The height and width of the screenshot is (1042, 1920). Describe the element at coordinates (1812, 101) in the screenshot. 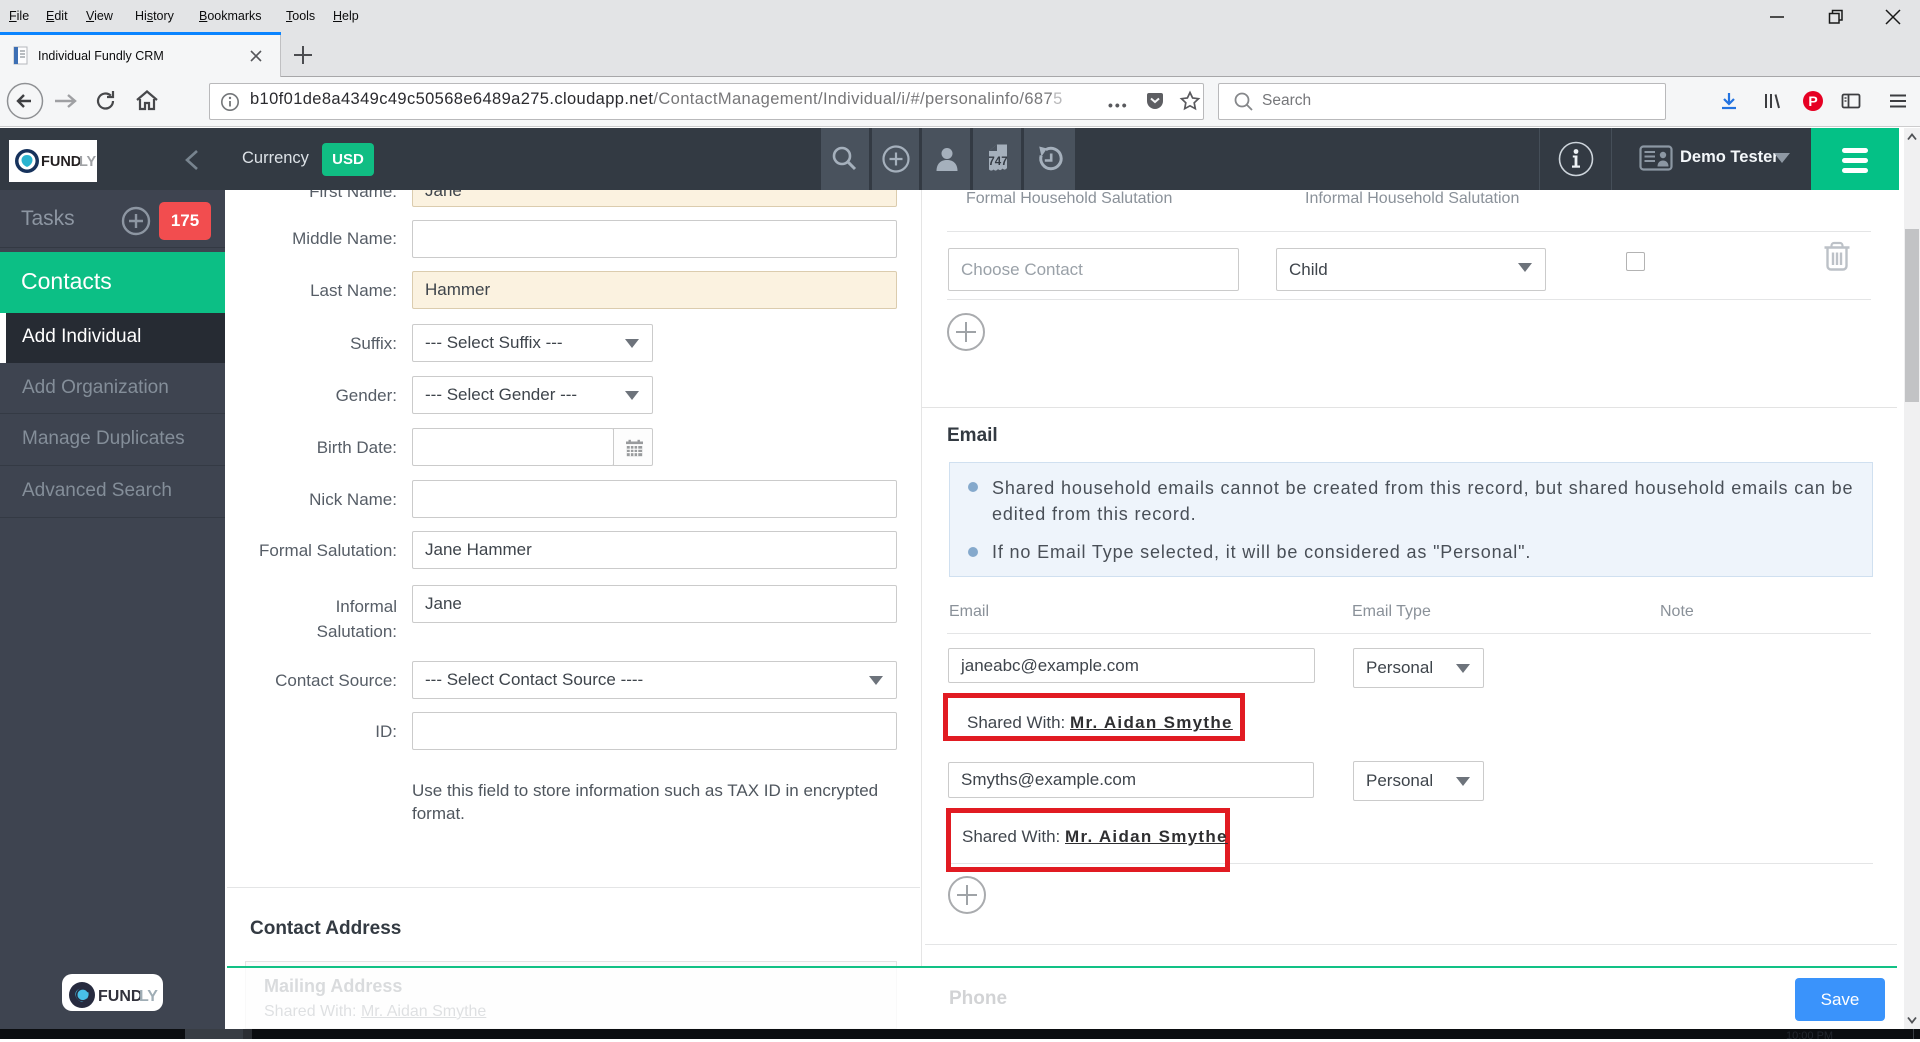

I see `svg-text: P` at that location.